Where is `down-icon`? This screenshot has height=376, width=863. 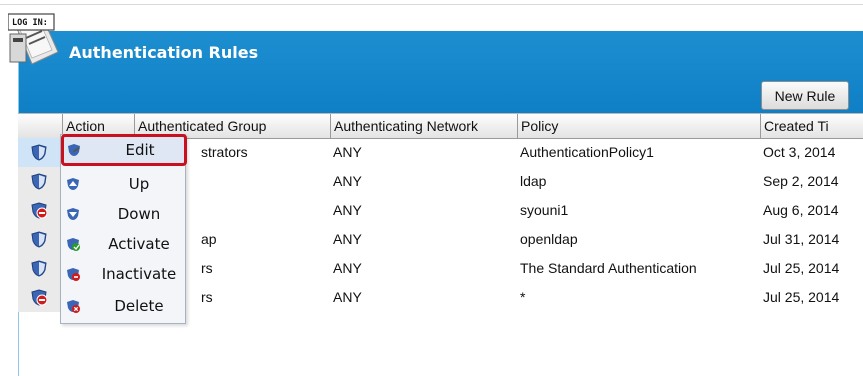
down-icon is located at coordinates (73, 214).